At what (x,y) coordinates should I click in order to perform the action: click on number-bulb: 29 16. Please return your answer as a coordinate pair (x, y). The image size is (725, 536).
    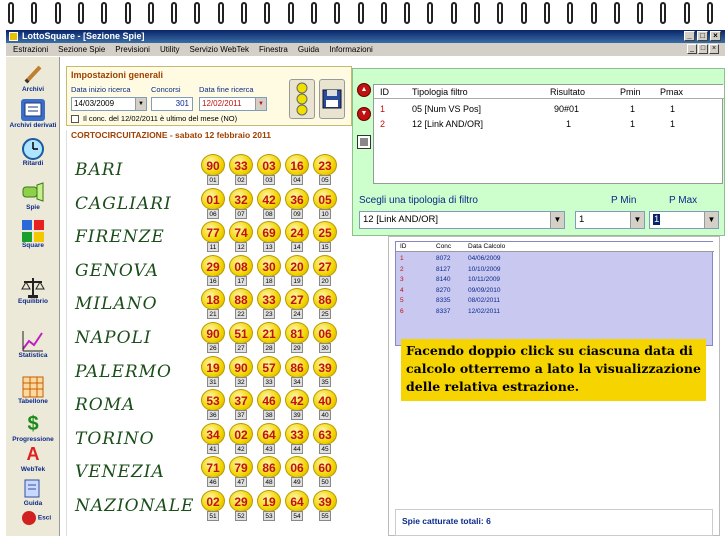
    Looking at the image, I should click on (213, 270).